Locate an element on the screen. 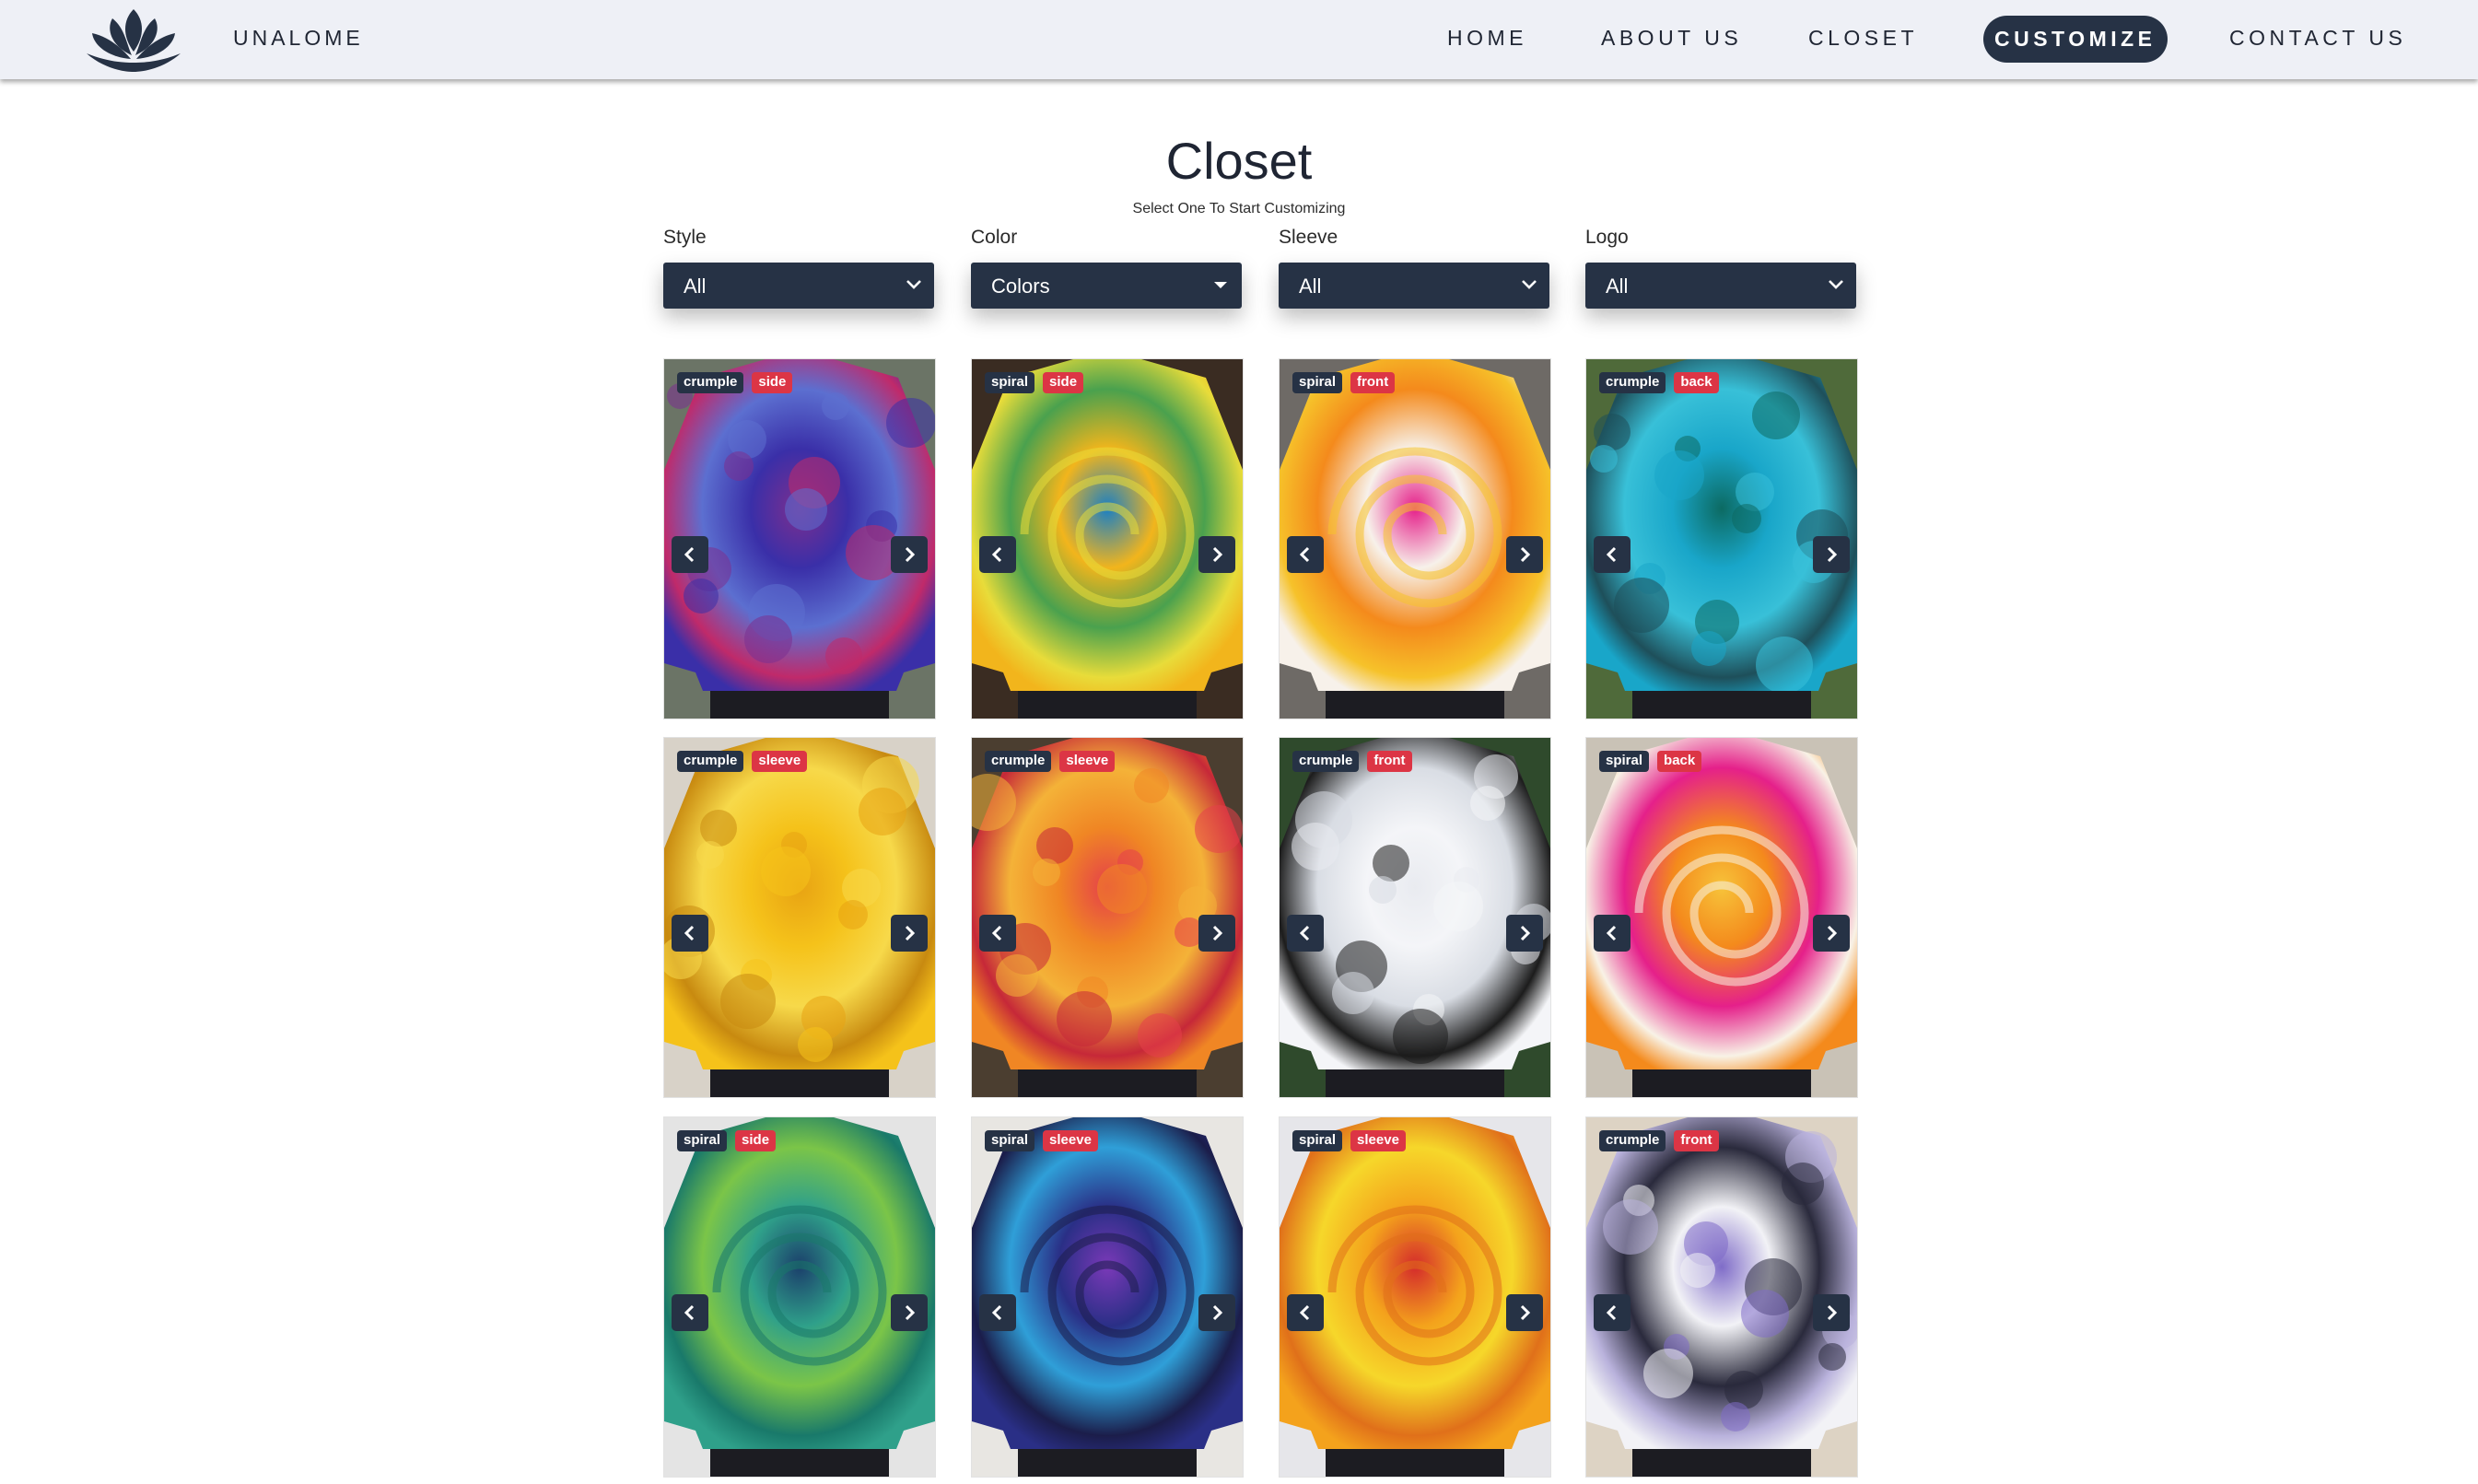 The width and height of the screenshot is (2478, 1484). nav-customize: CUSTOMIZE is located at coordinates (2075, 39).